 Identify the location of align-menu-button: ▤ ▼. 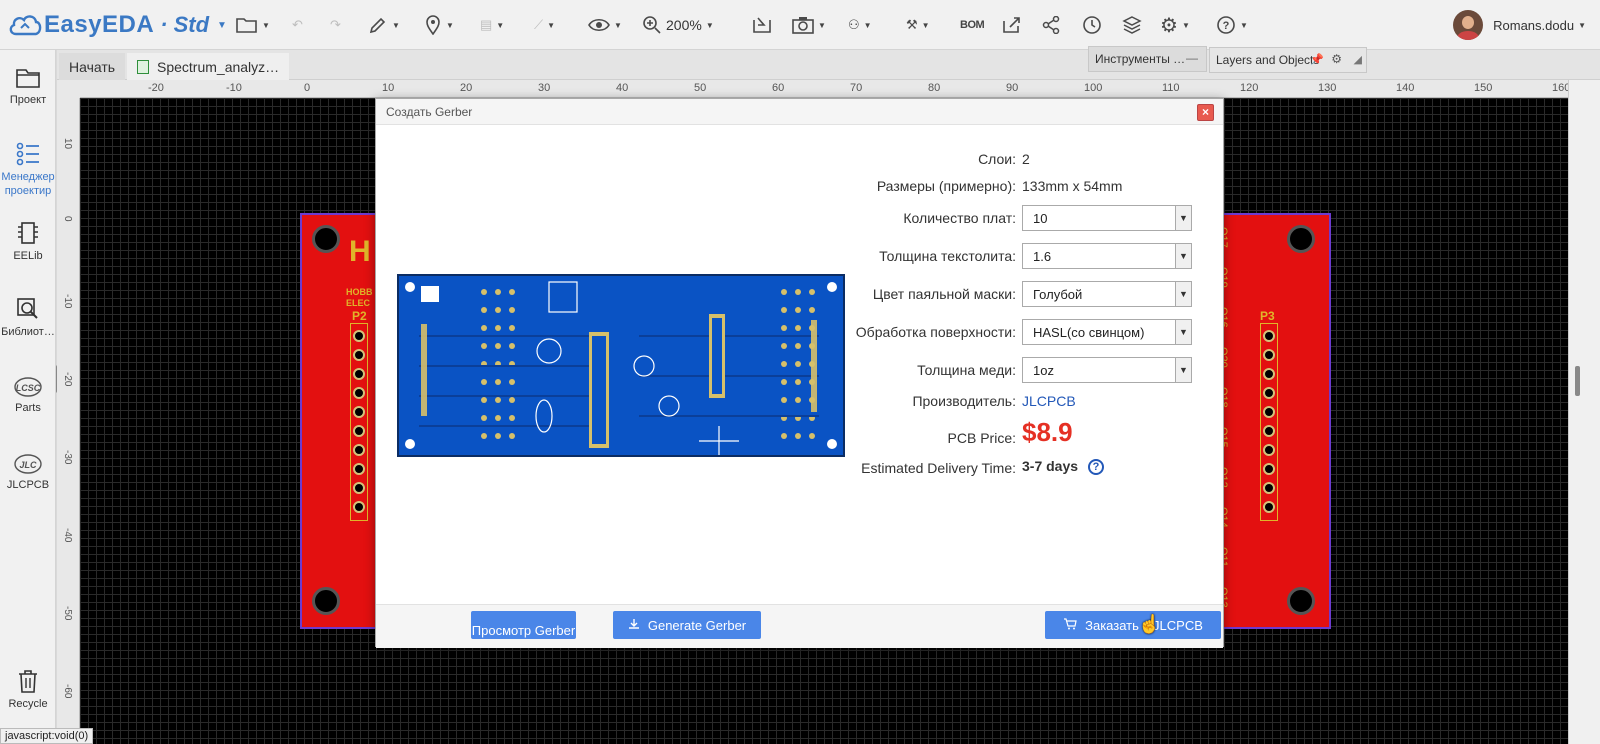
(492, 25).